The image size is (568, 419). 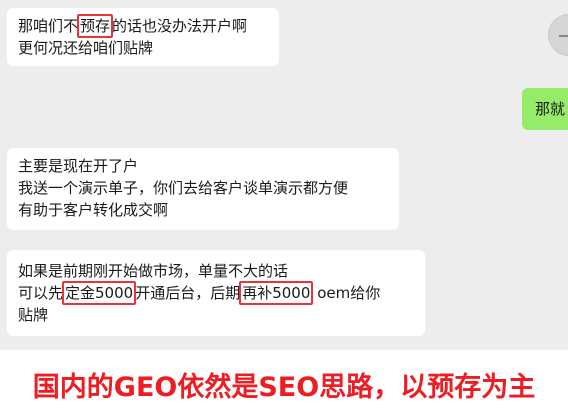 I want to click on message-line: 如果是前期刚开始做市场，单量不大的话, so click(x=153, y=271).